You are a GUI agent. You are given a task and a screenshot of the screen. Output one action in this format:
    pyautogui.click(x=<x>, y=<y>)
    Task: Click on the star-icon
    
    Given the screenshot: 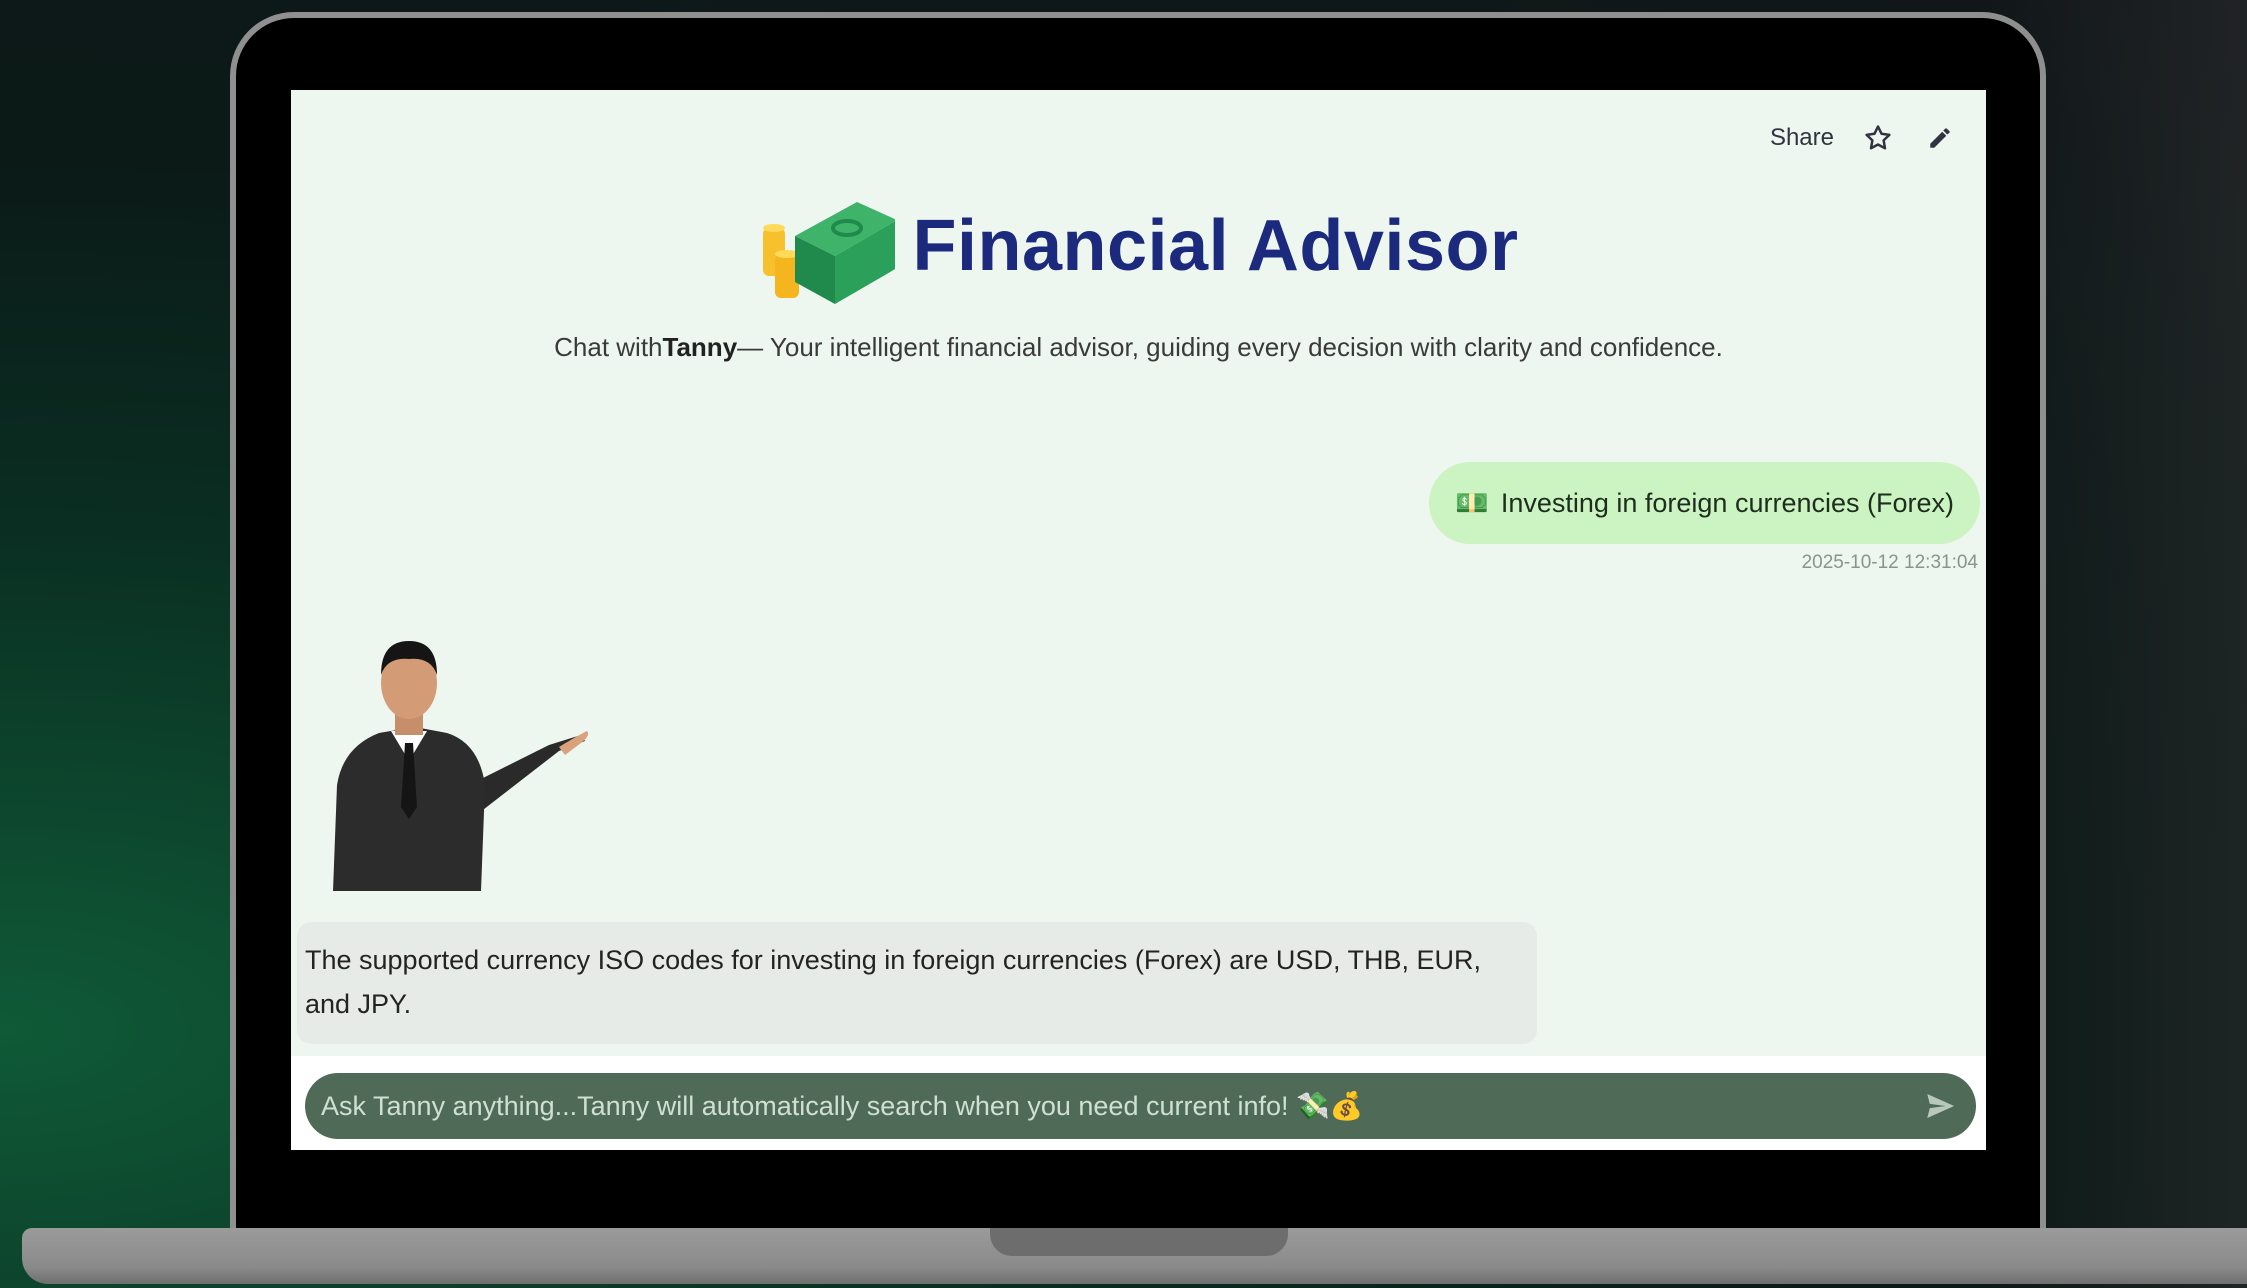 What is the action you would take?
    pyautogui.click(x=1878, y=138)
    